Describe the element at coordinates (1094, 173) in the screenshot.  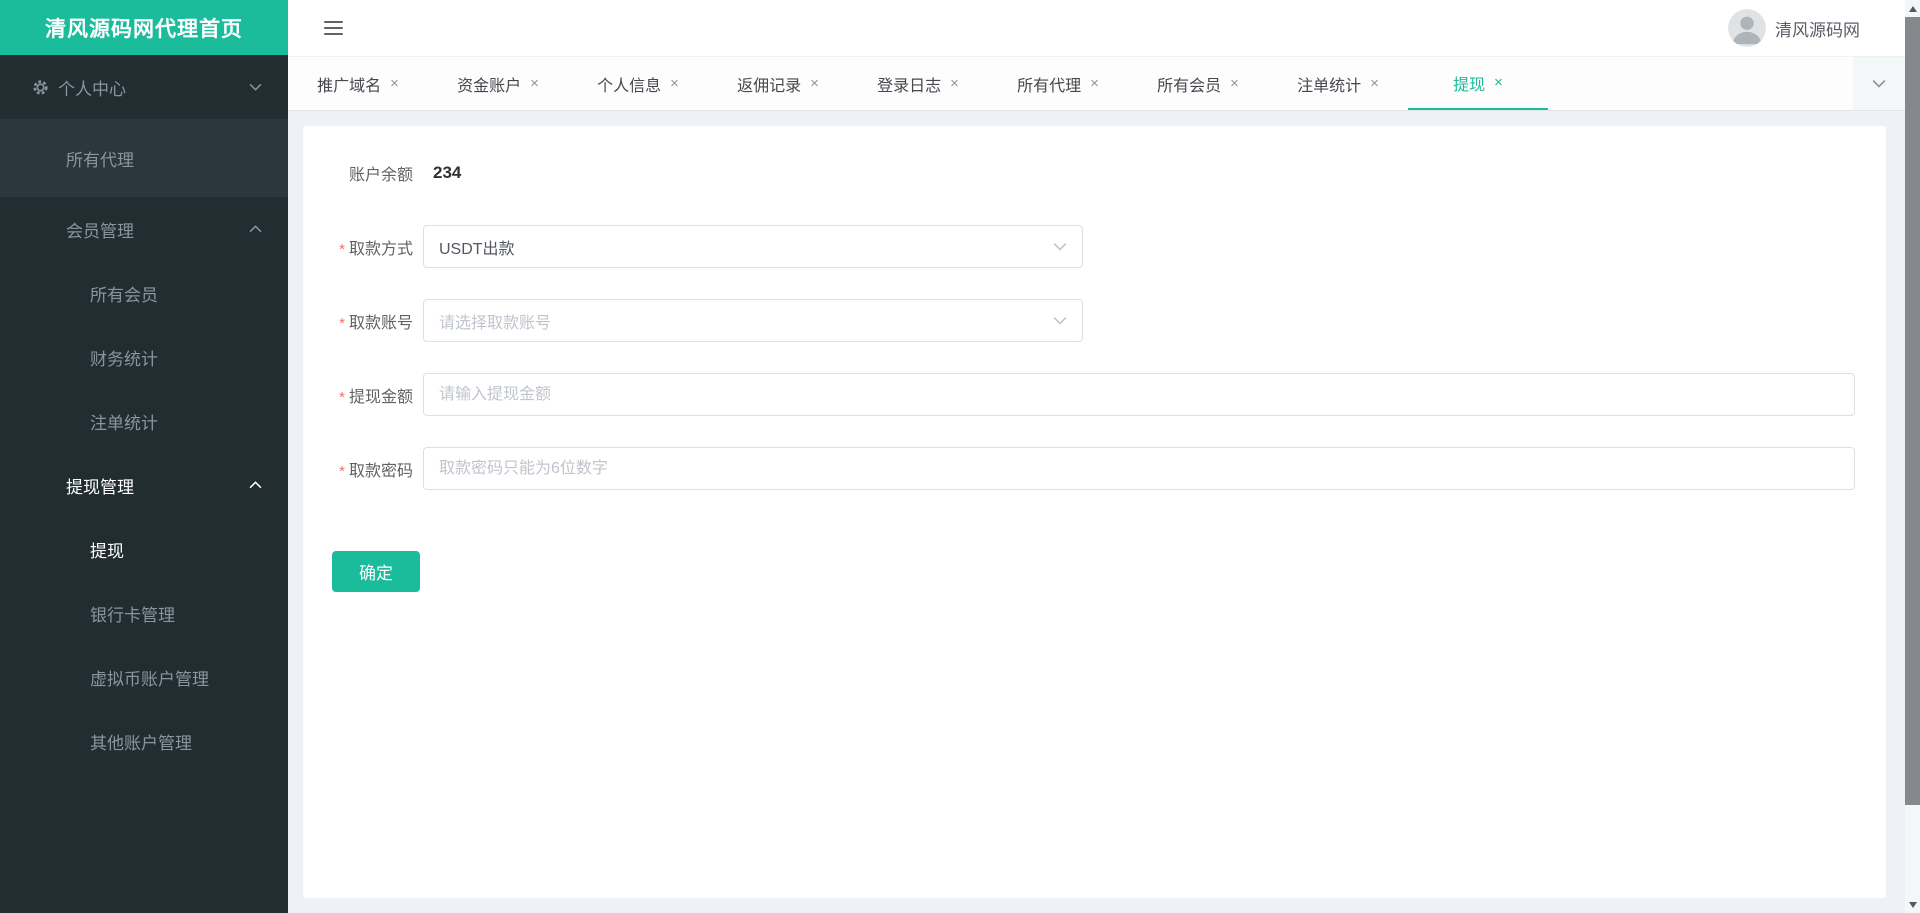
I see `balance-row: 账户余额 234` at that location.